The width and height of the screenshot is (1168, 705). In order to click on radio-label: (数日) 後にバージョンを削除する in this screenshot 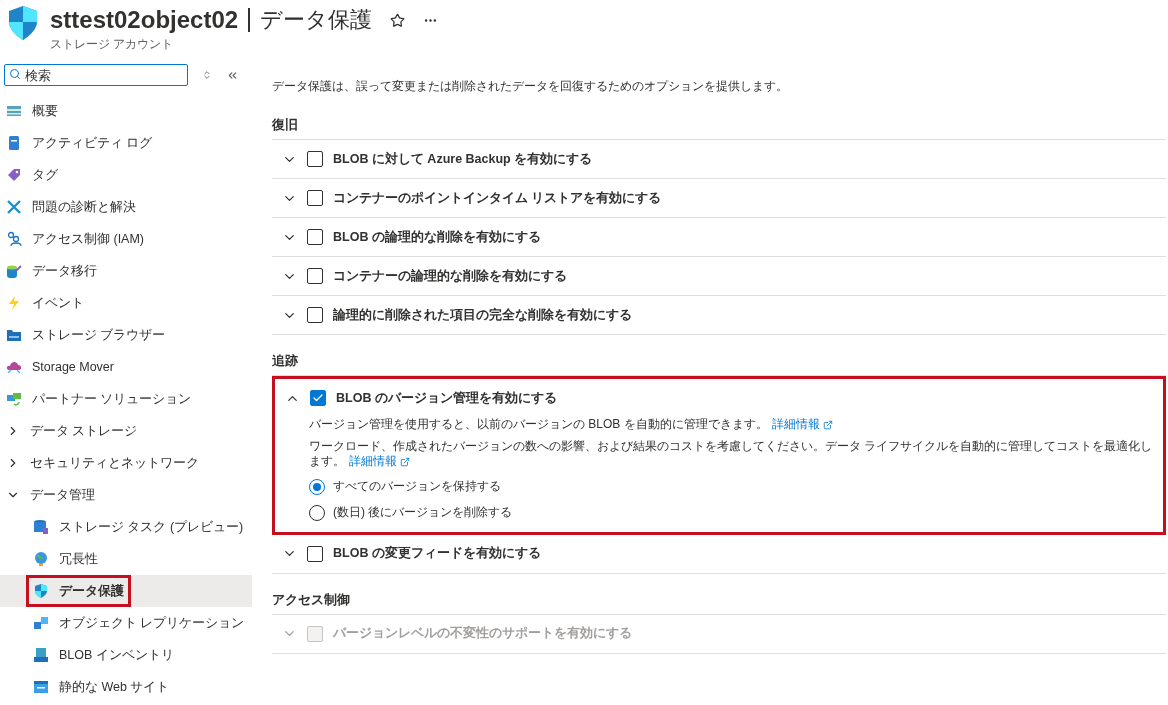, I will do `click(423, 513)`.